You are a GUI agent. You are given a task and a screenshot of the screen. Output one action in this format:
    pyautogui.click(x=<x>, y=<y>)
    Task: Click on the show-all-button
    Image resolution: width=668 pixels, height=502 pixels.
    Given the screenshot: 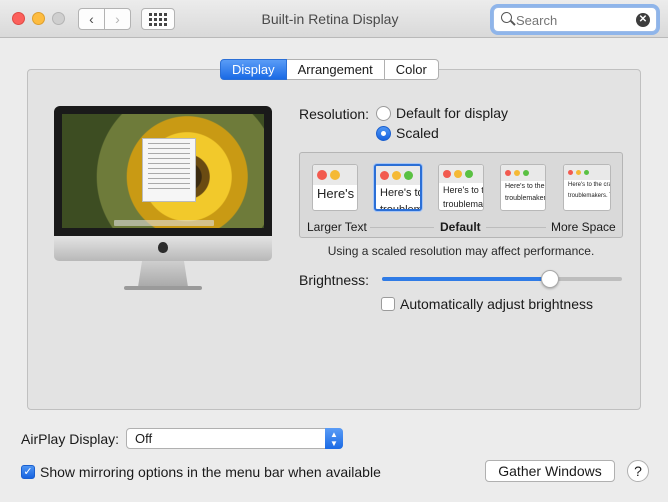 What is the action you would take?
    pyautogui.click(x=158, y=19)
    